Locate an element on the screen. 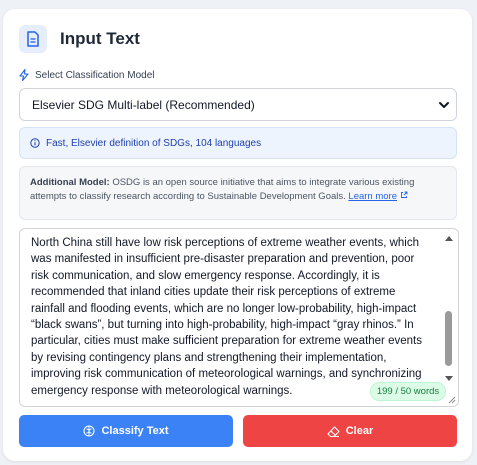 Image resolution: width=477 pixels, height=465 pixels. external-link-icon is located at coordinates (404, 194).